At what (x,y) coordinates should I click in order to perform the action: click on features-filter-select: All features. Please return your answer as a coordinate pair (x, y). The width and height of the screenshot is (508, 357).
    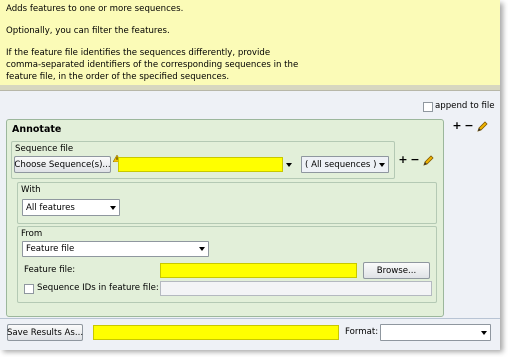
    Looking at the image, I should click on (71, 207).